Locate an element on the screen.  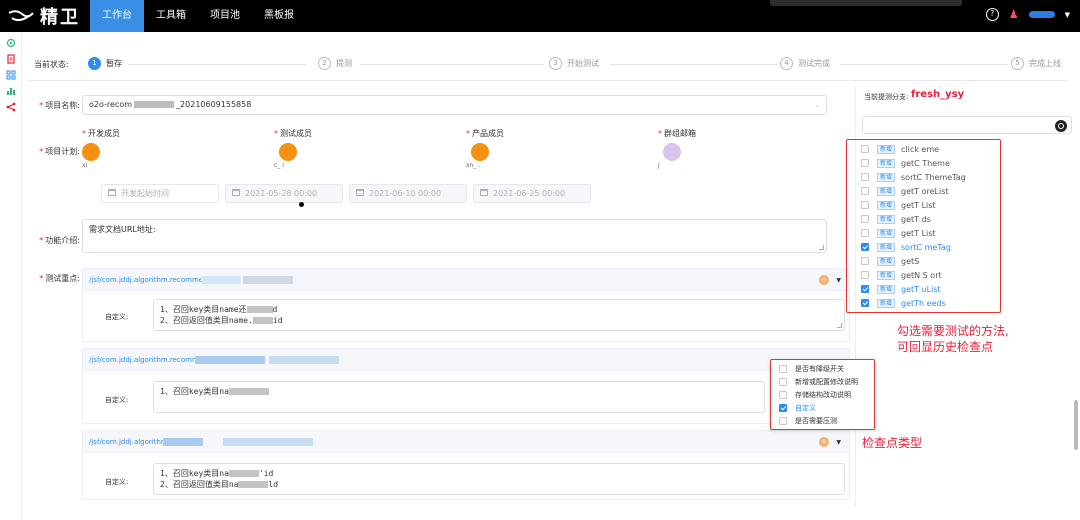
nav-item-workbench: 工作台 is located at coordinates (117, 16).